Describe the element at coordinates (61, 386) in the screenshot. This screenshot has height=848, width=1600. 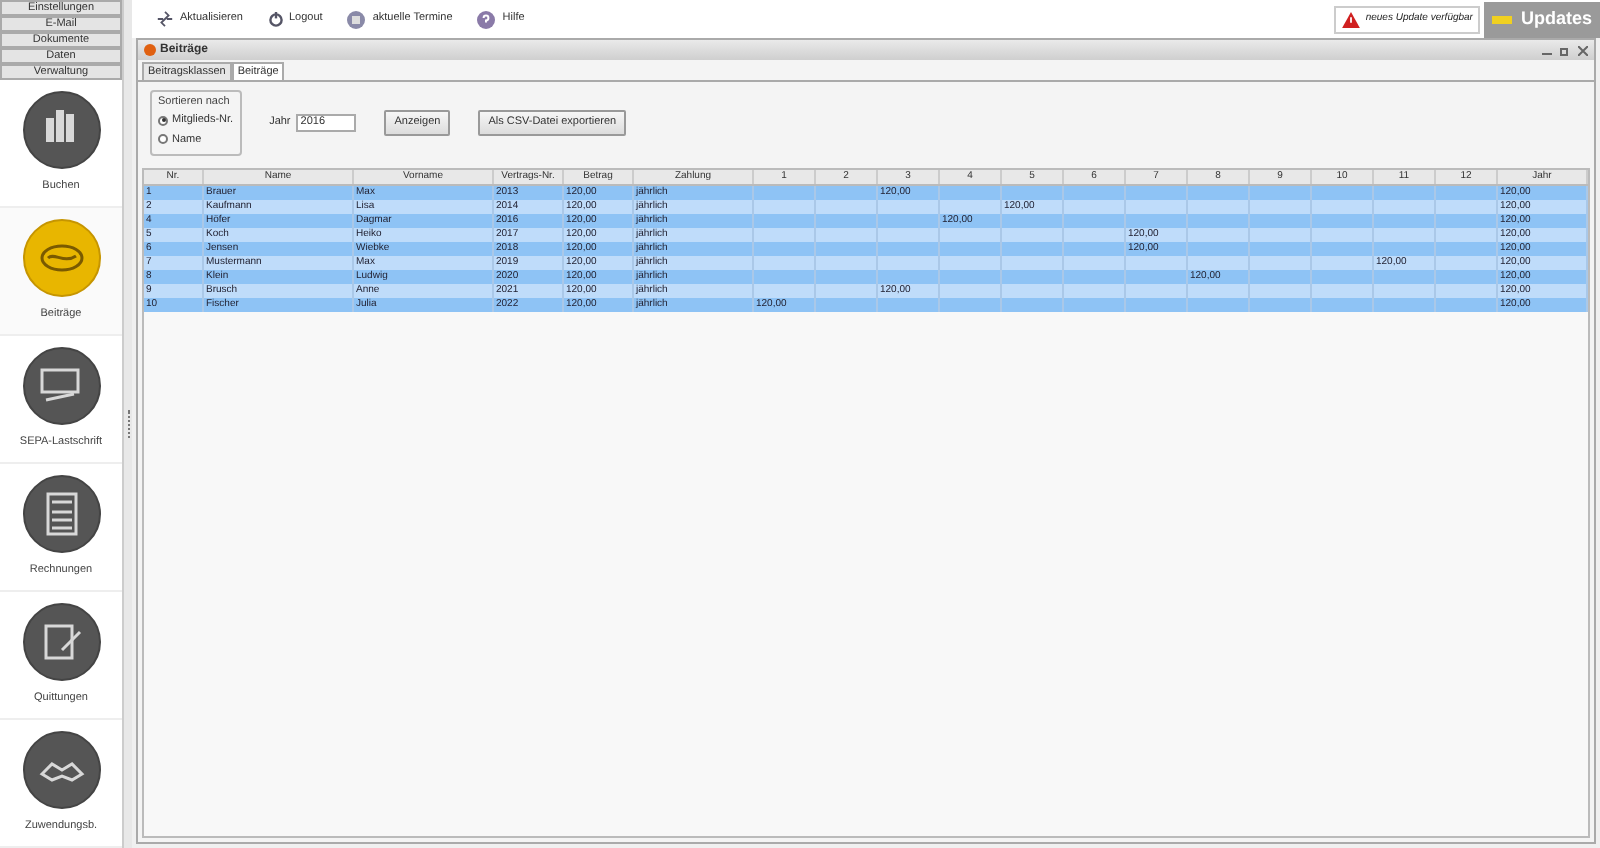
I see `card-icon` at that location.